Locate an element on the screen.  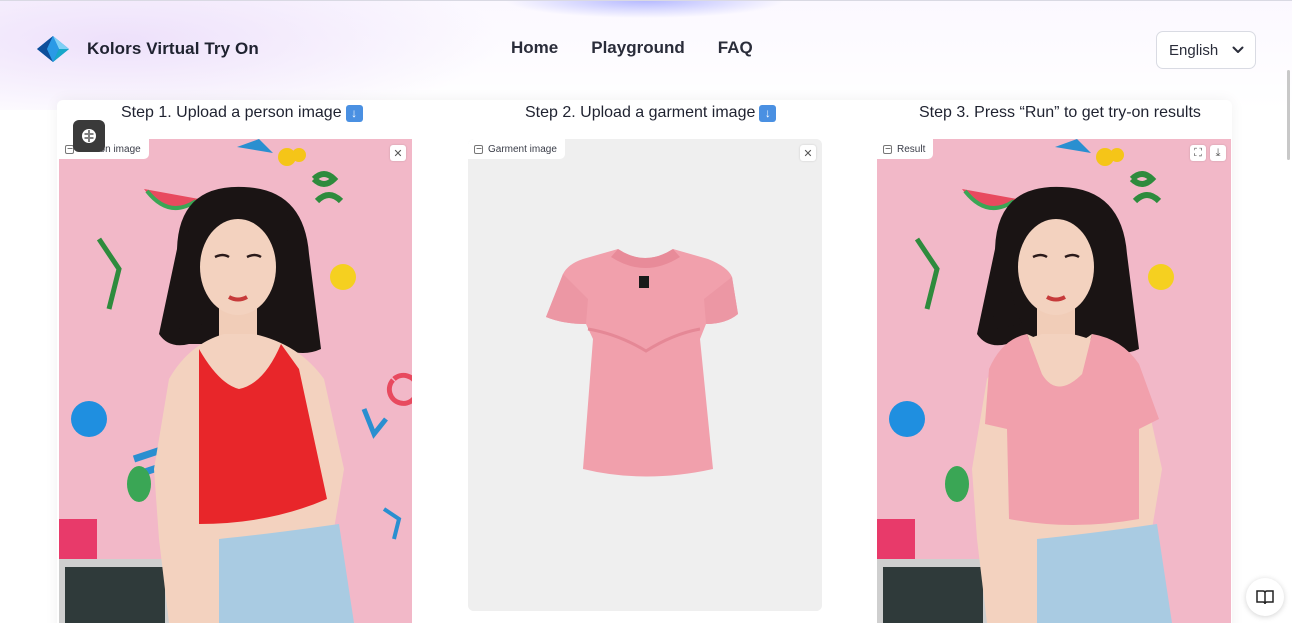
download-button: ⤓ is located at coordinates (1218, 153).